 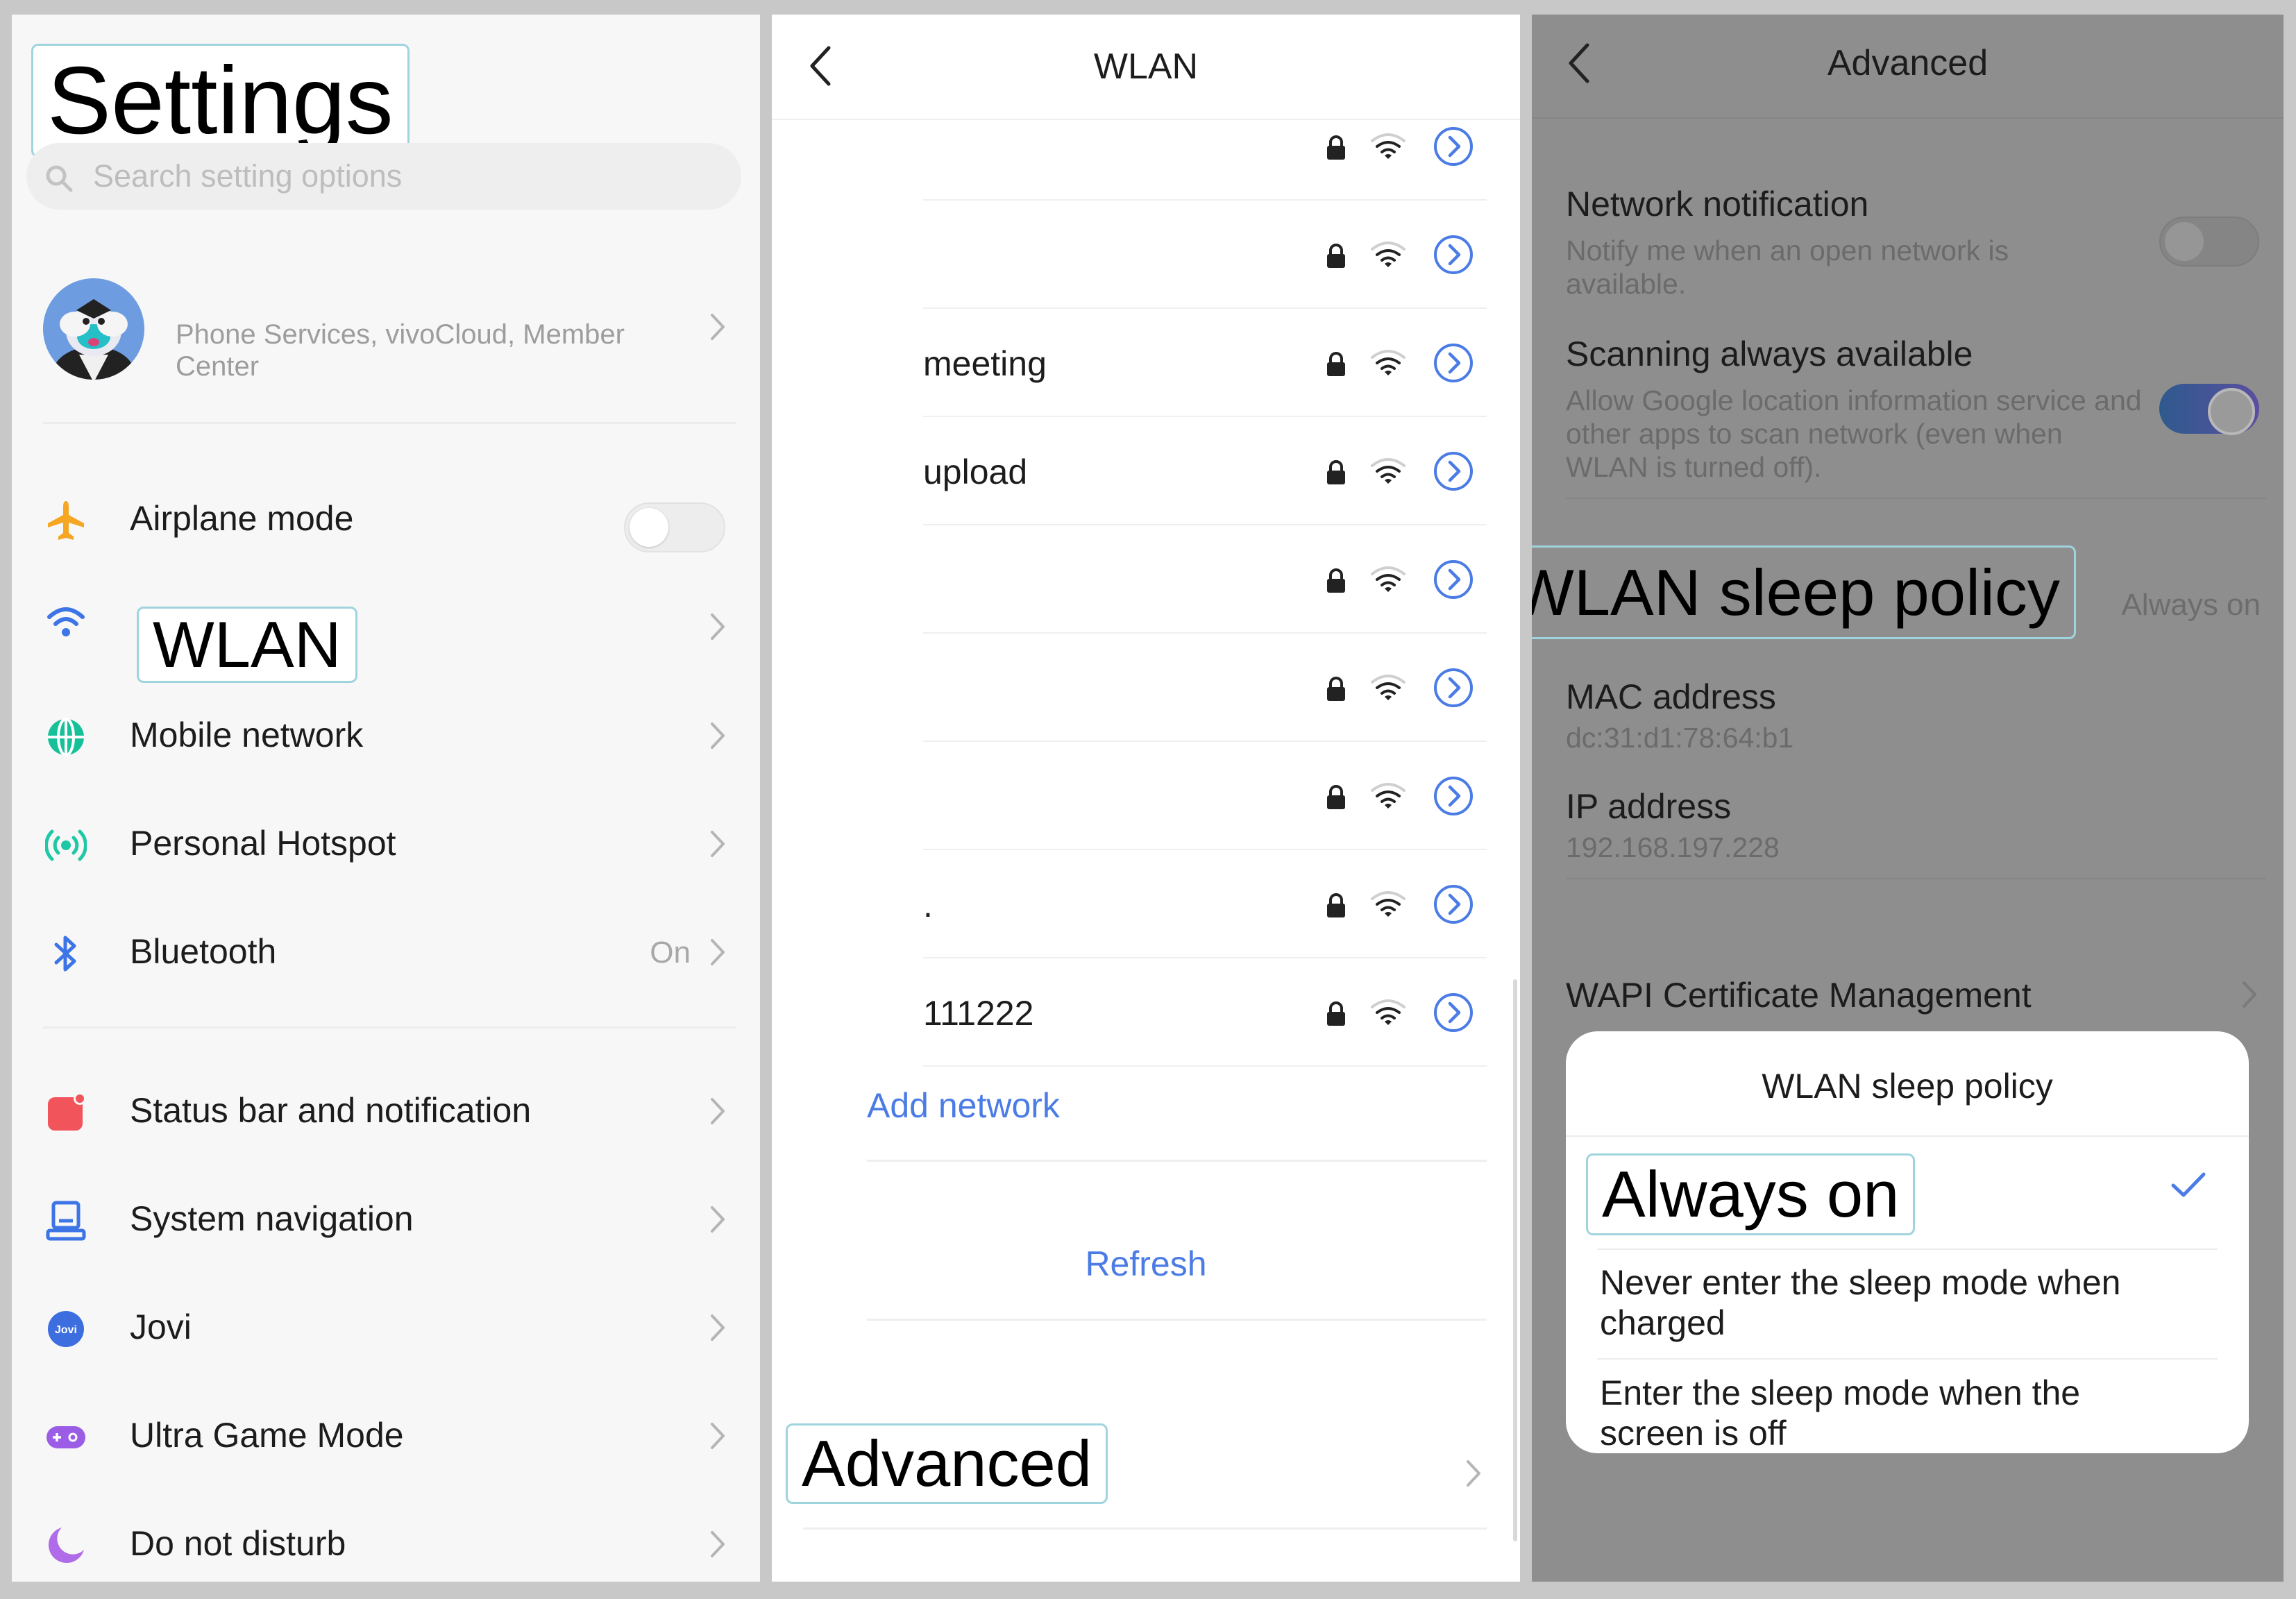 I want to click on bluetooth-status: On, so click(x=670, y=953).